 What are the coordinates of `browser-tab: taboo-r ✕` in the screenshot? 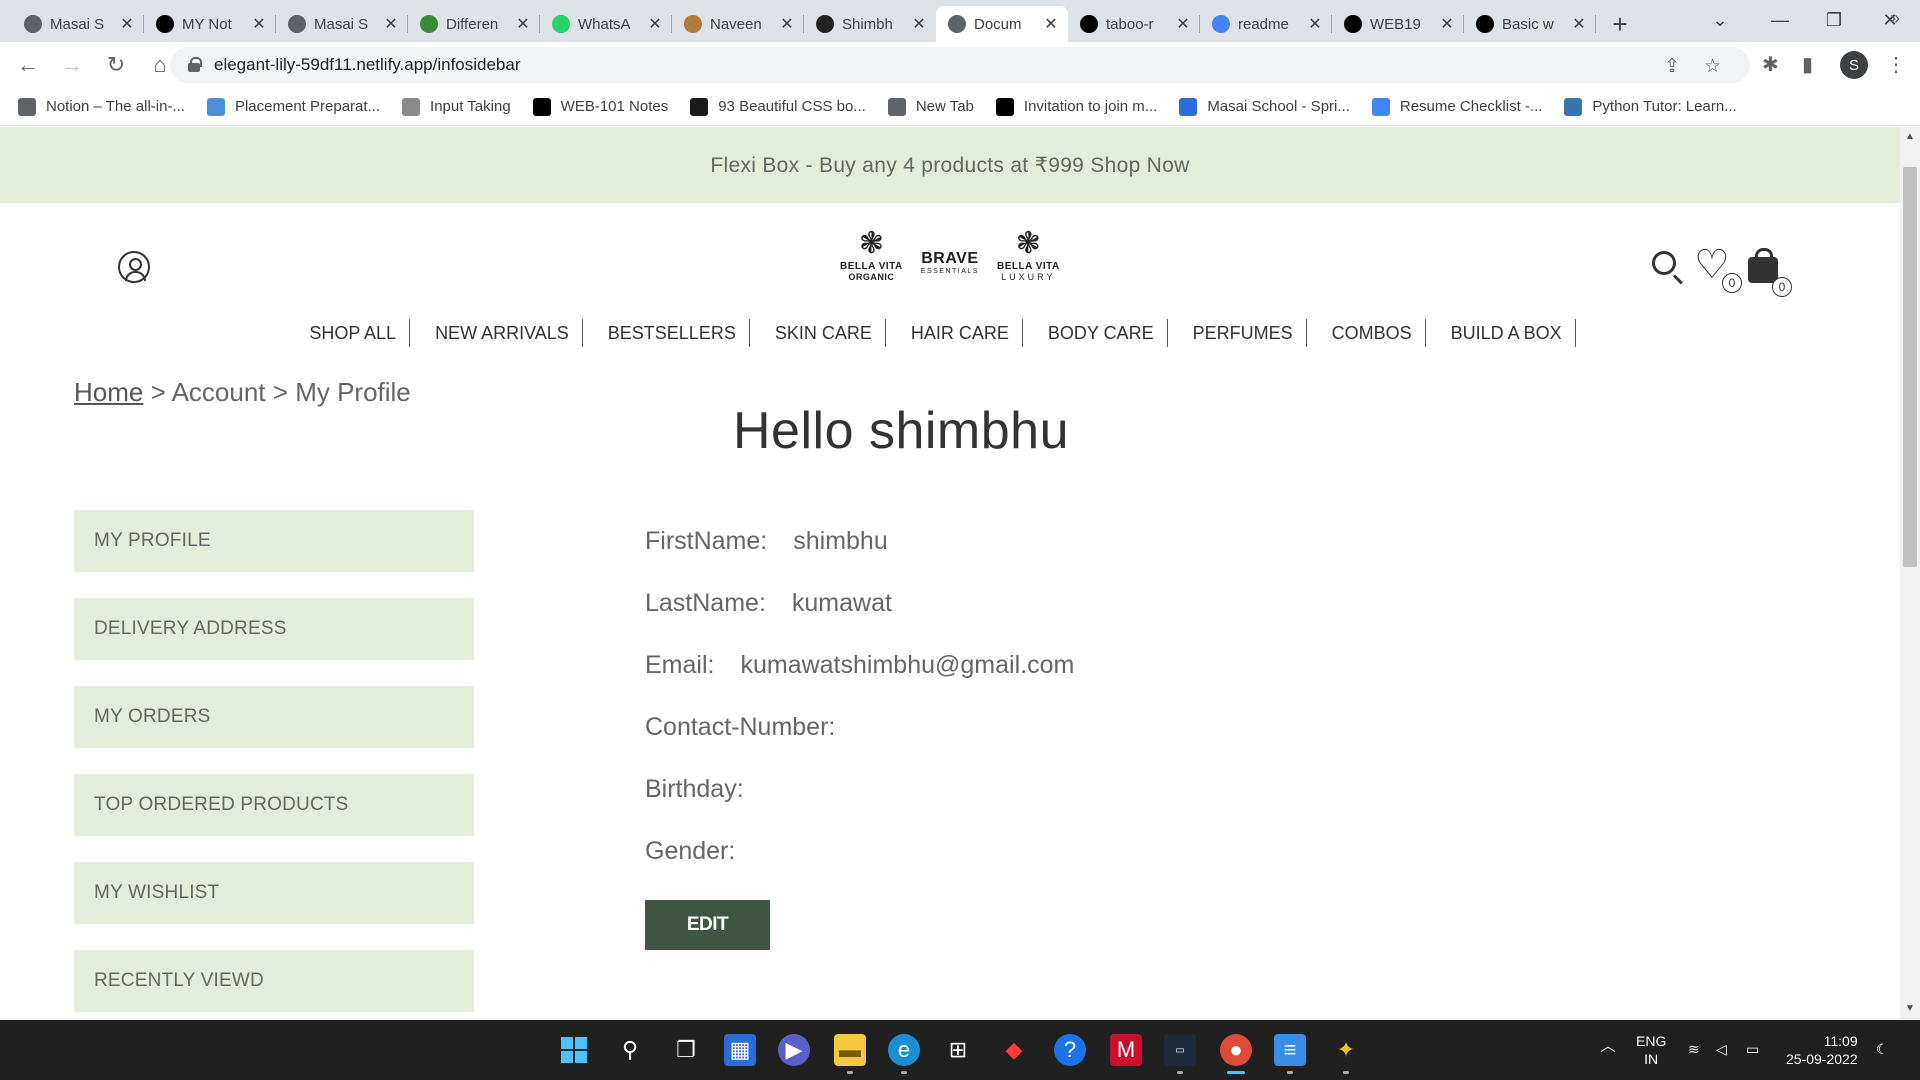 It's located at (1134, 24).